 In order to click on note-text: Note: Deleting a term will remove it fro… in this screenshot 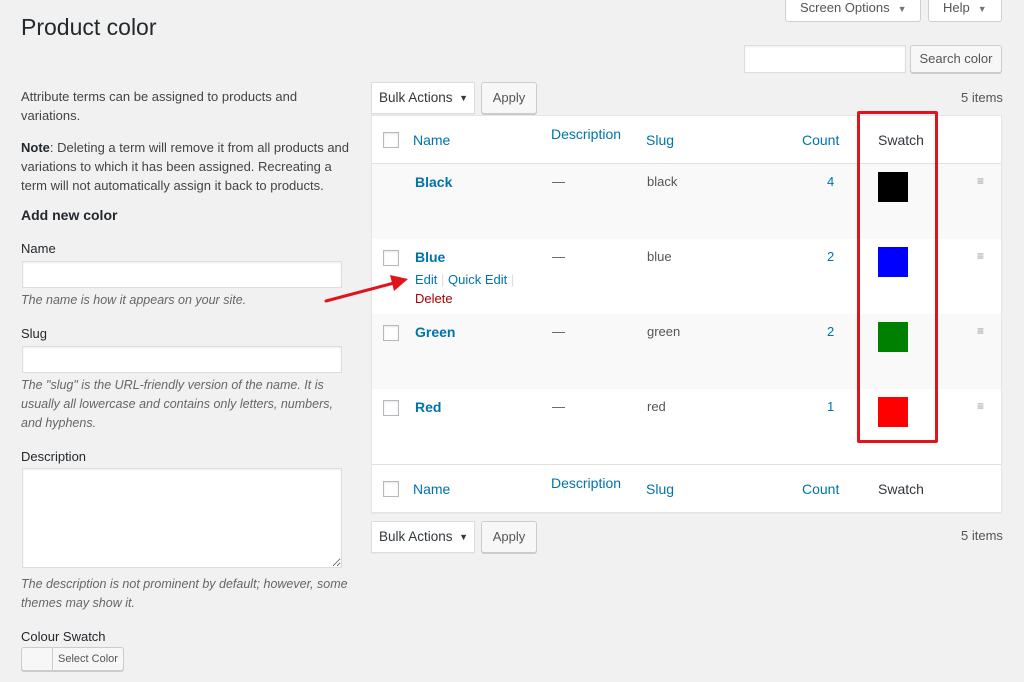, I will do `click(190, 166)`.